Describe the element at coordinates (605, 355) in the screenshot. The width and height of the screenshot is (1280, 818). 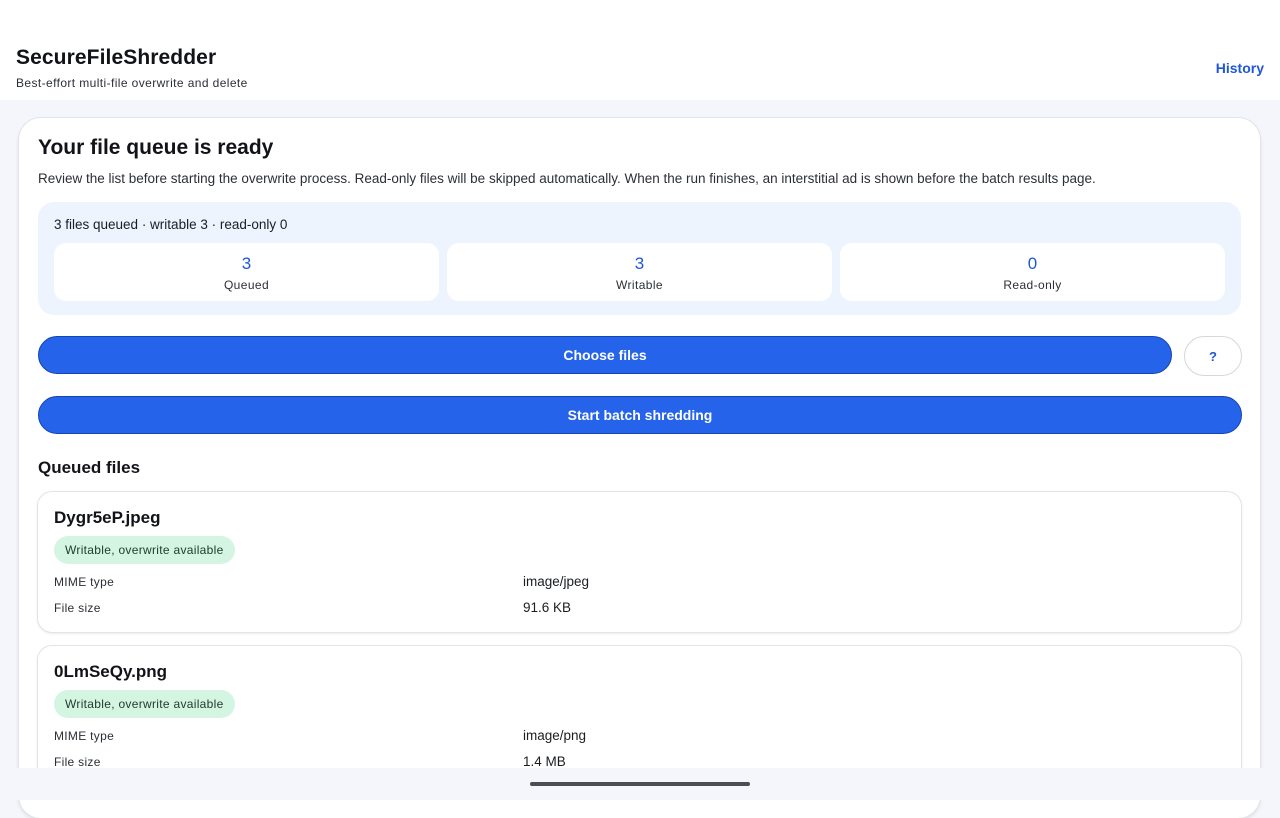
I see `choose-files-button: Choose files` at that location.